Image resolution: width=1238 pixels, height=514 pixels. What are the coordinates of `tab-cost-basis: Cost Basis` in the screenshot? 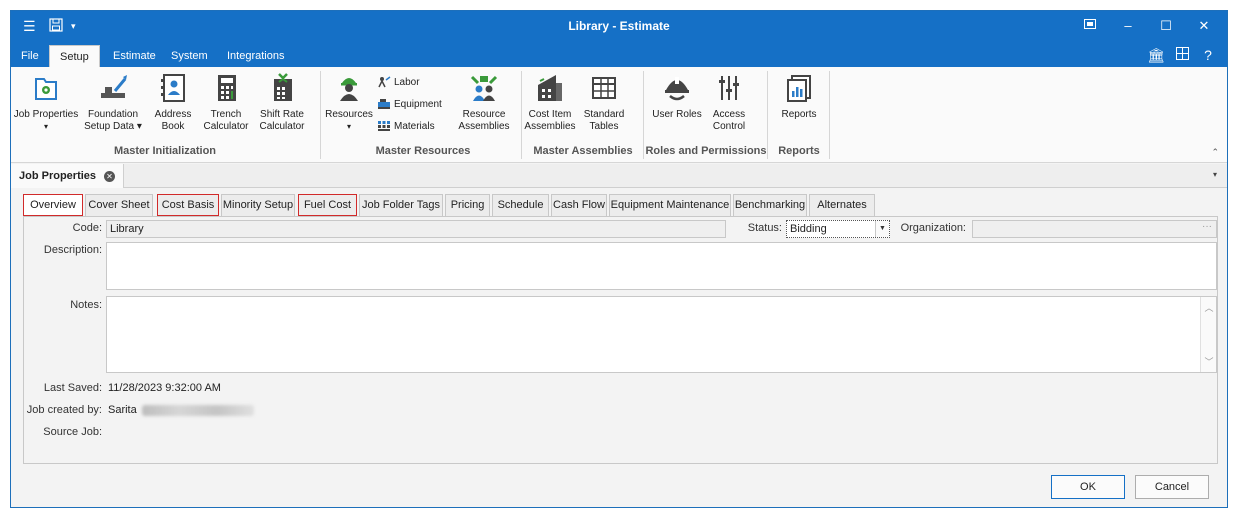 It's located at (188, 205).